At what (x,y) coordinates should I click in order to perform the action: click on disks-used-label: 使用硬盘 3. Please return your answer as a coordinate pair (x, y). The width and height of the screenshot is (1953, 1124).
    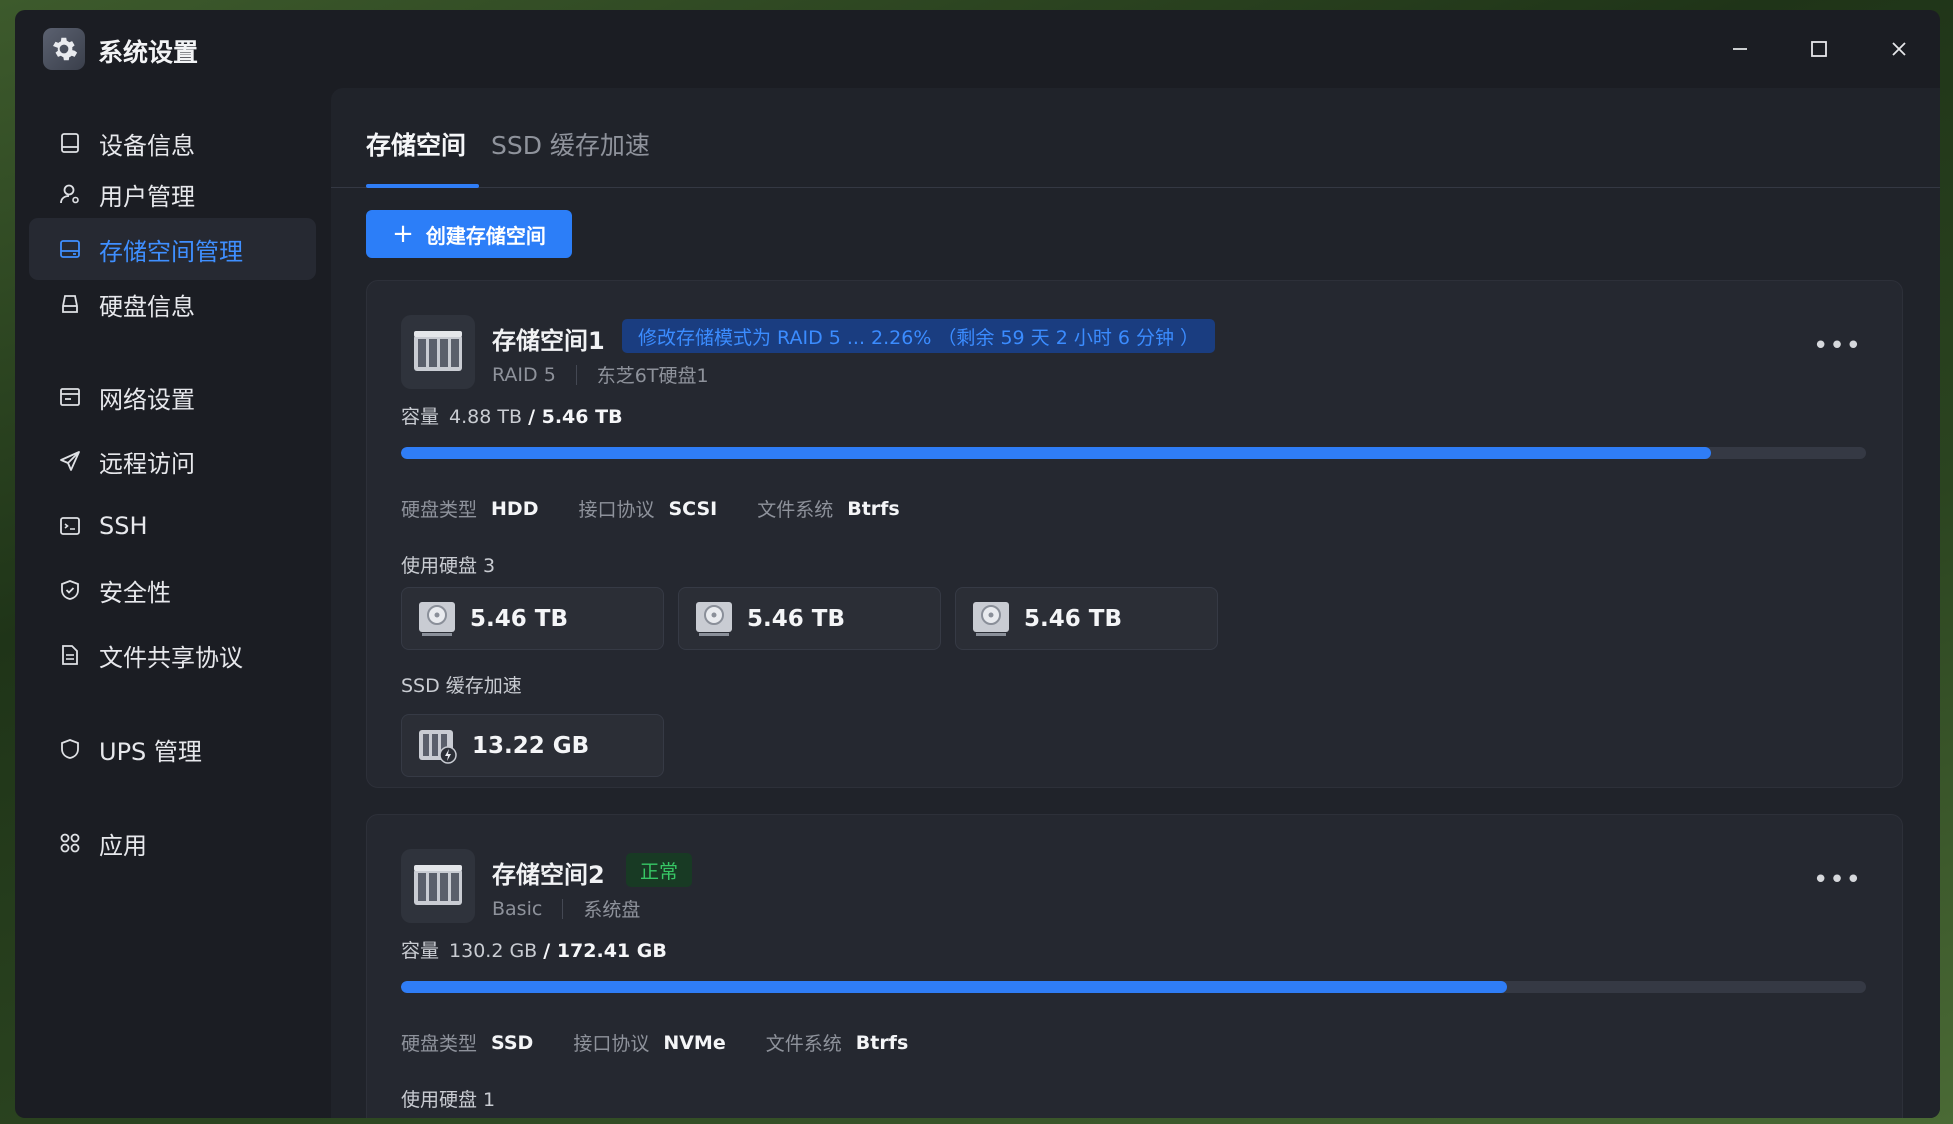
    Looking at the image, I should click on (448, 566).